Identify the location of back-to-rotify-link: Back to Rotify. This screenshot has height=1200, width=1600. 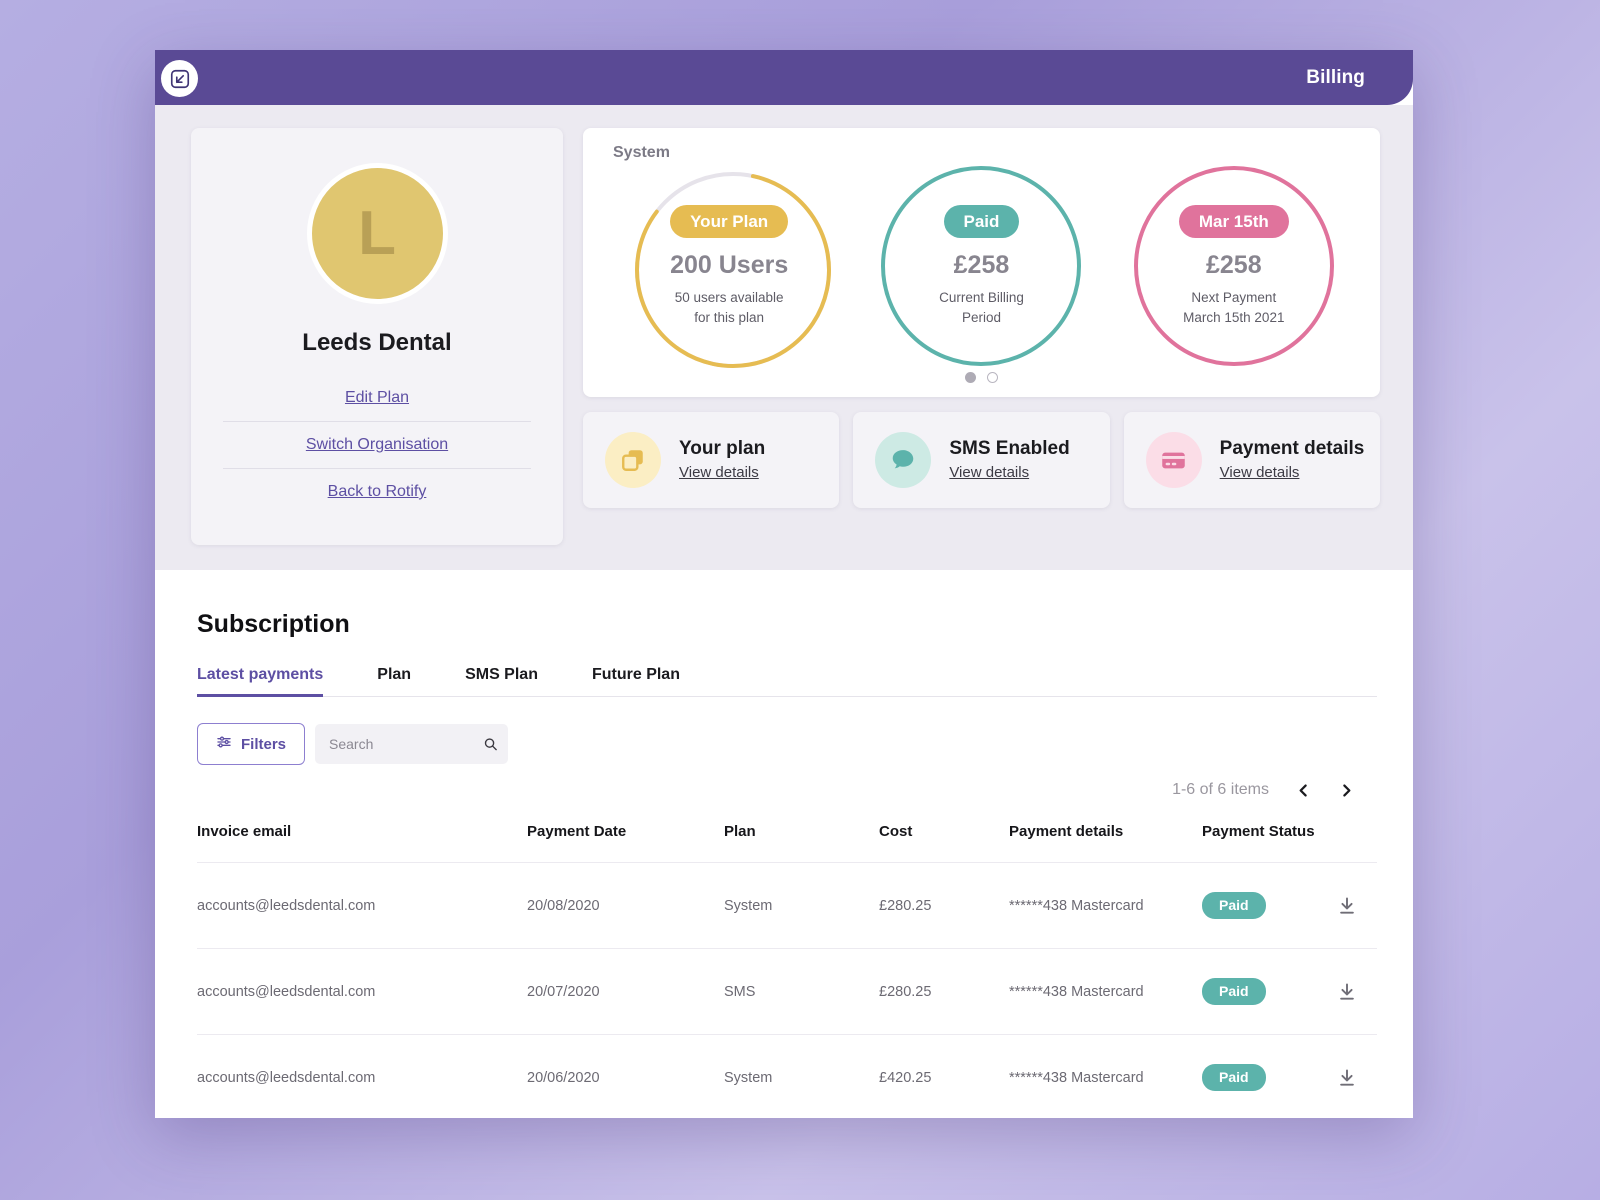
(377, 491).